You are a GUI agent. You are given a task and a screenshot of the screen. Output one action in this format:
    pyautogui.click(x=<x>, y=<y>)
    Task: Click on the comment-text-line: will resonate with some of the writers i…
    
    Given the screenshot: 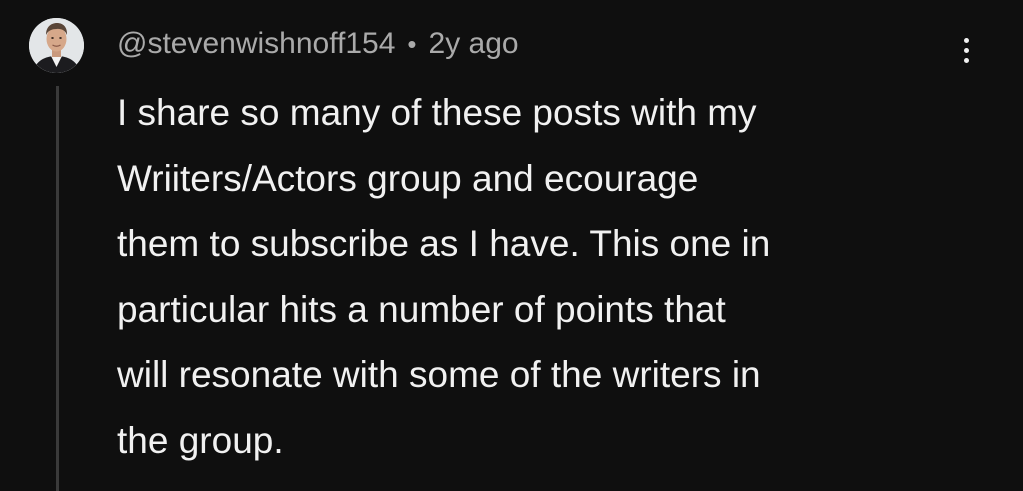 What is the action you would take?
    pyautogui.click(x=439, y=374)
    